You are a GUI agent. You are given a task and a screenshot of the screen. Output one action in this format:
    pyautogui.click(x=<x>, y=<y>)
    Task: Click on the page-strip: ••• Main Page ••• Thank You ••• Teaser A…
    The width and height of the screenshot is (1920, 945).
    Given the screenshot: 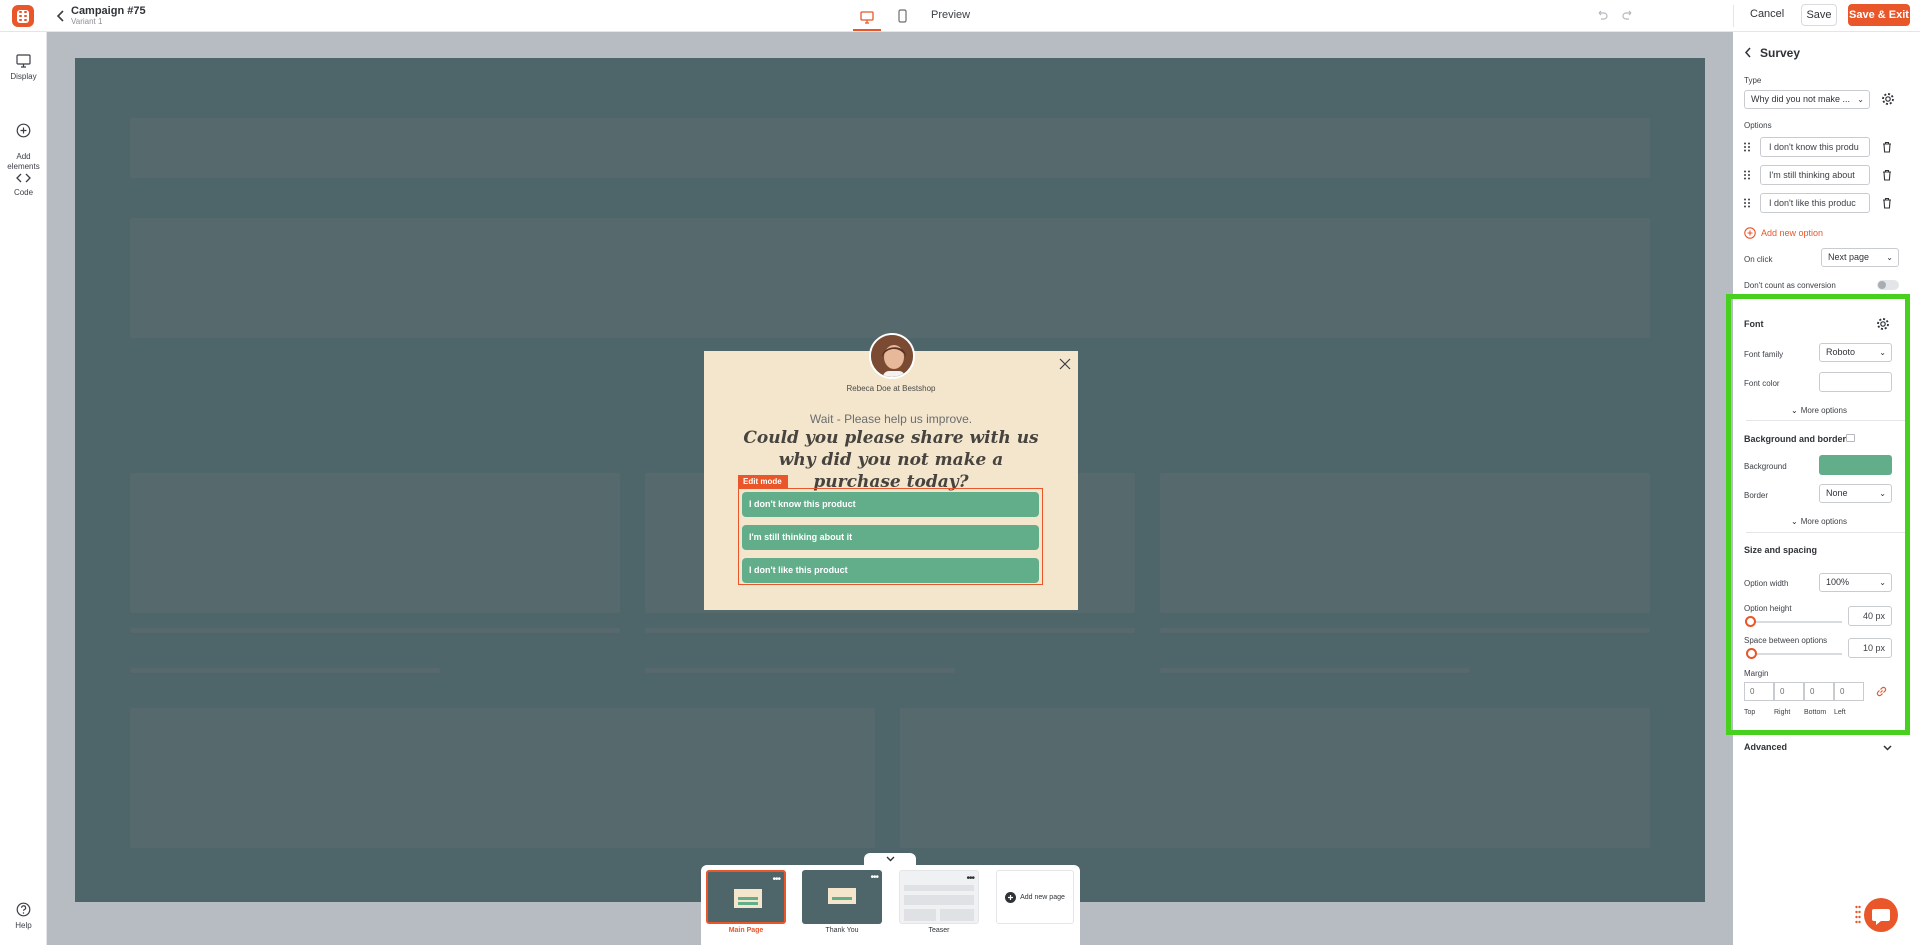 What is the action you would take?
    pyautogui.click(x=890, y=905)
    